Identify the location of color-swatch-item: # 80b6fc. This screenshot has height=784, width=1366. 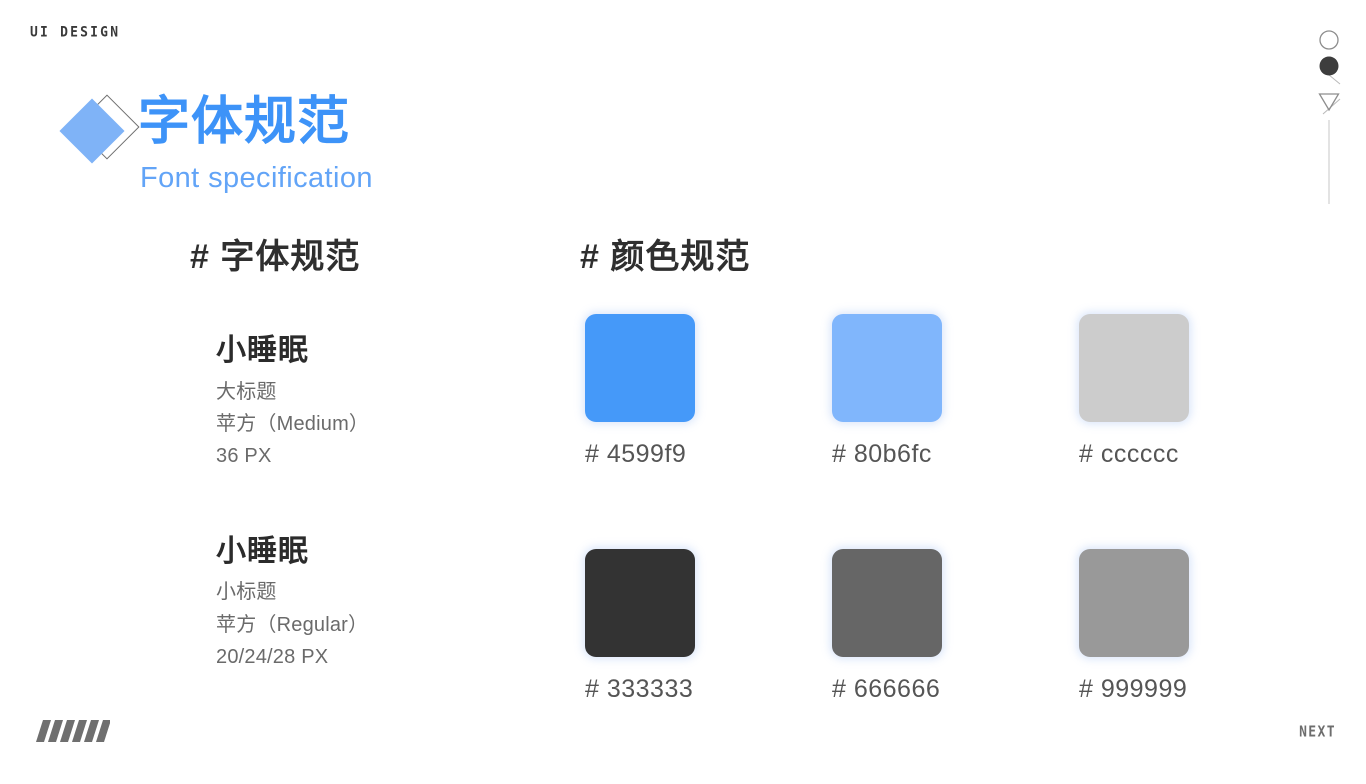
(887, 390).